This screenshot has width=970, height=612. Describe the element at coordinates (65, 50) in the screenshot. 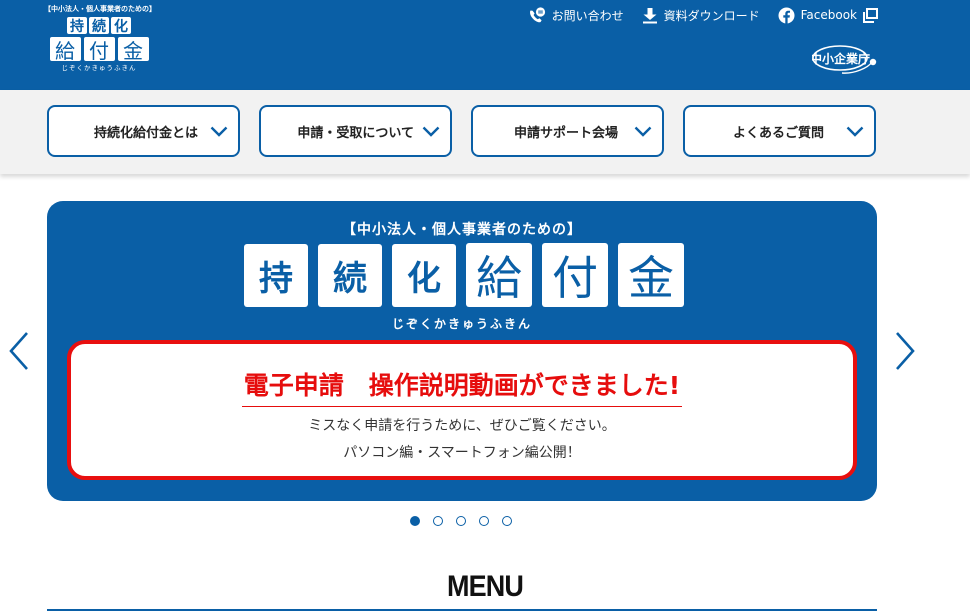

I see `logo-char: 給` at that location.